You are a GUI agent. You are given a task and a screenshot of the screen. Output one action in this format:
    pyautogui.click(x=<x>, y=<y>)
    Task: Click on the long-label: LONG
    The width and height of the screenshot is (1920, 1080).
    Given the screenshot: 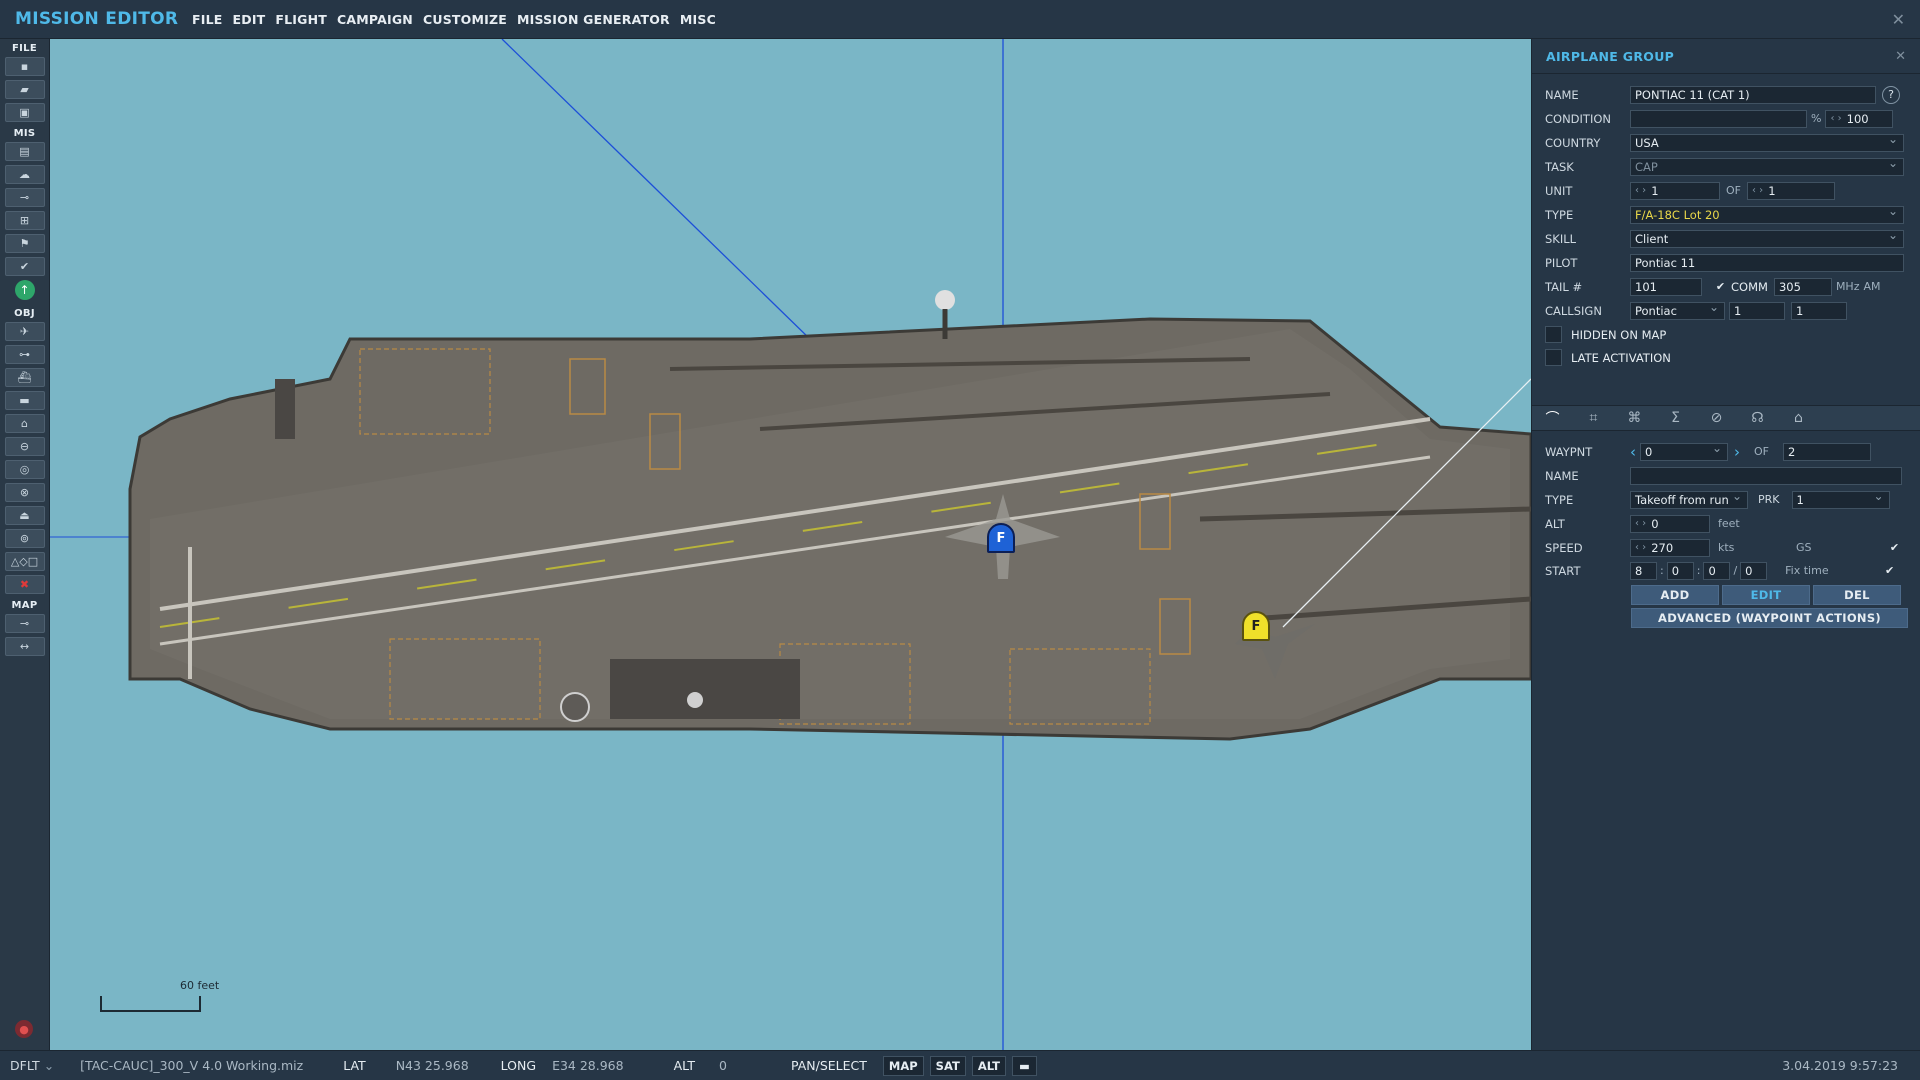 What is the action you would take?
    pyautogui.click(x=518, y=1065)
    